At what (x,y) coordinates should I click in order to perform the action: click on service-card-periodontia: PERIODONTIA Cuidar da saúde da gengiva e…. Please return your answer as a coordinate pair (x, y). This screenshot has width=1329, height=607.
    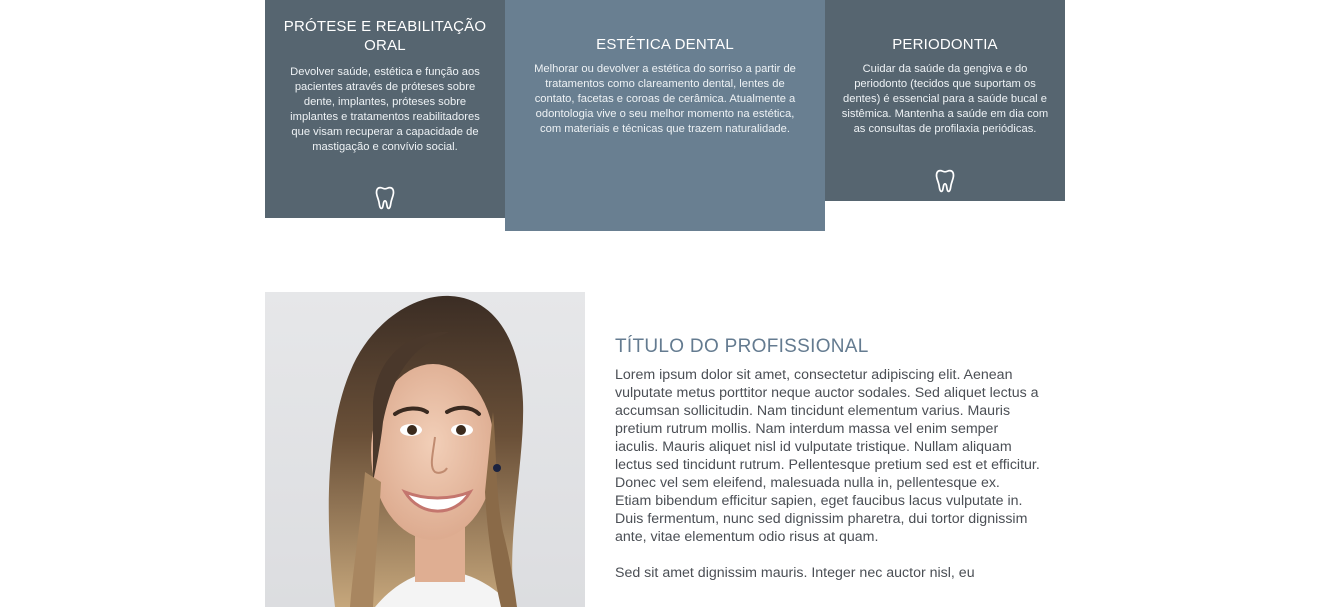
    Looking at the image, I should click on (945, 100).